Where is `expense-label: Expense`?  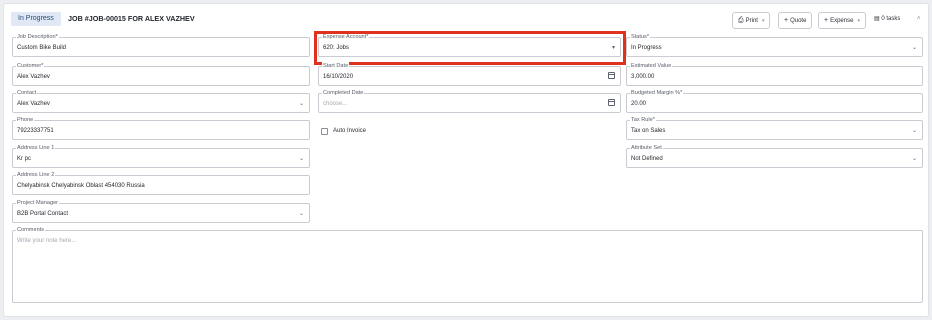
expense-label: Expense is located at coordinates (842, 21).